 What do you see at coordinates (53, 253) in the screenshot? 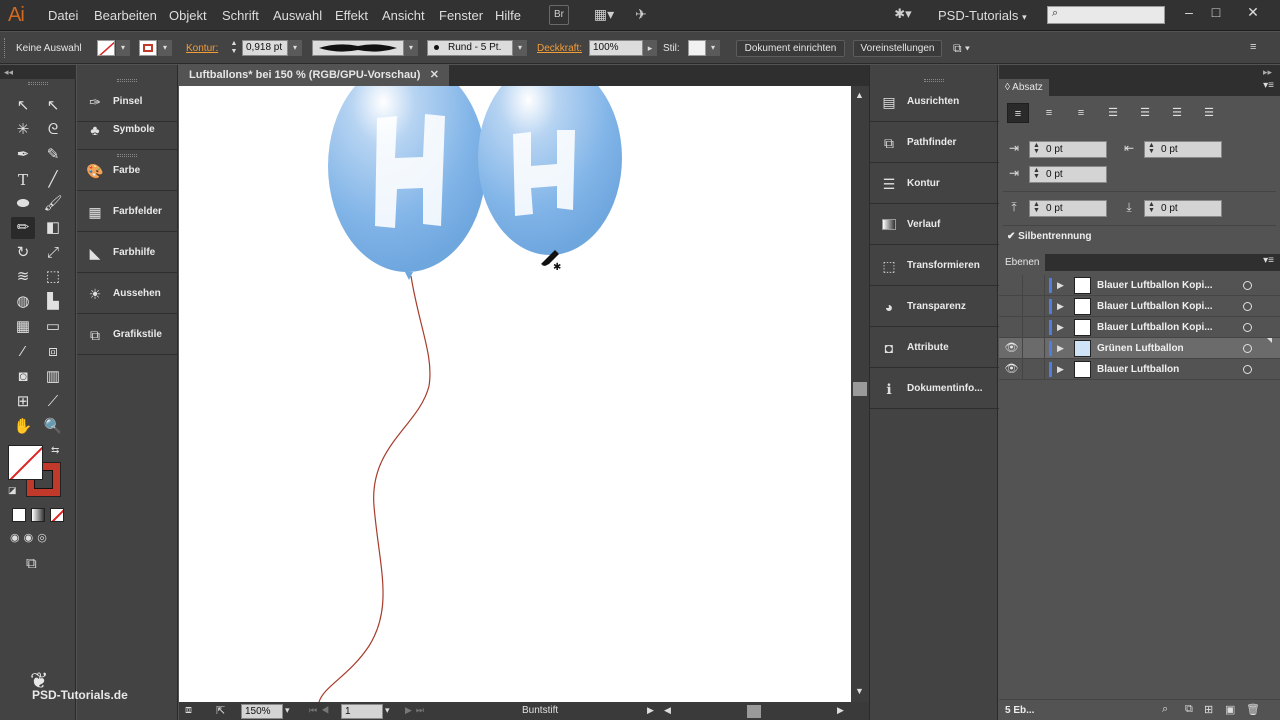
I see `scale-tool-icon: ⤢` at bounding box center [53, 253].